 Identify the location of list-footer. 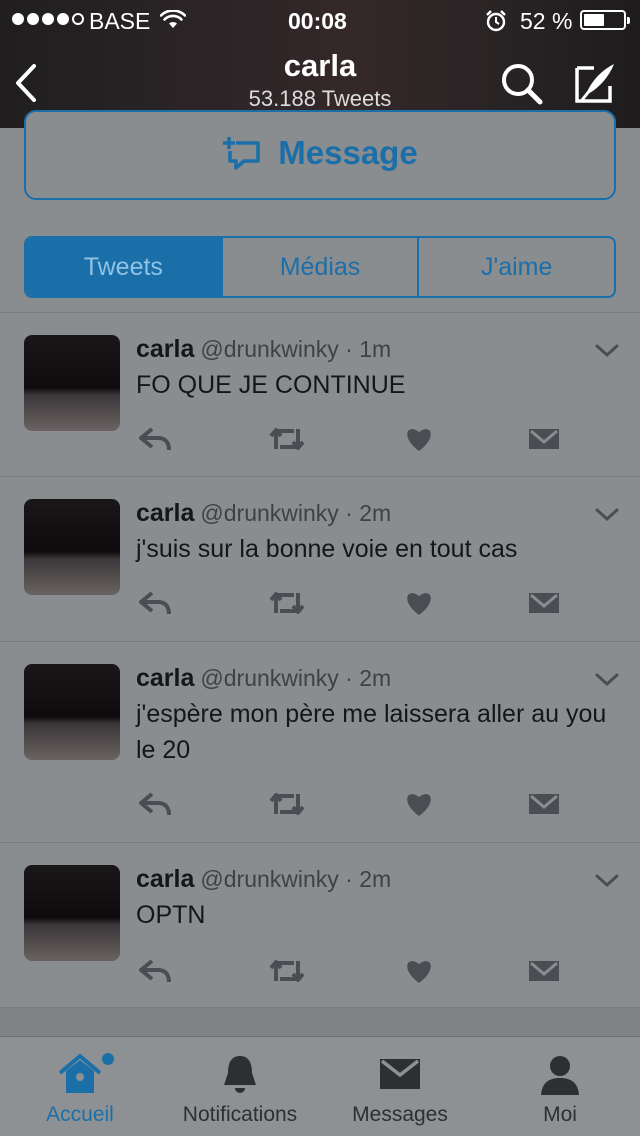
(320, 1022).